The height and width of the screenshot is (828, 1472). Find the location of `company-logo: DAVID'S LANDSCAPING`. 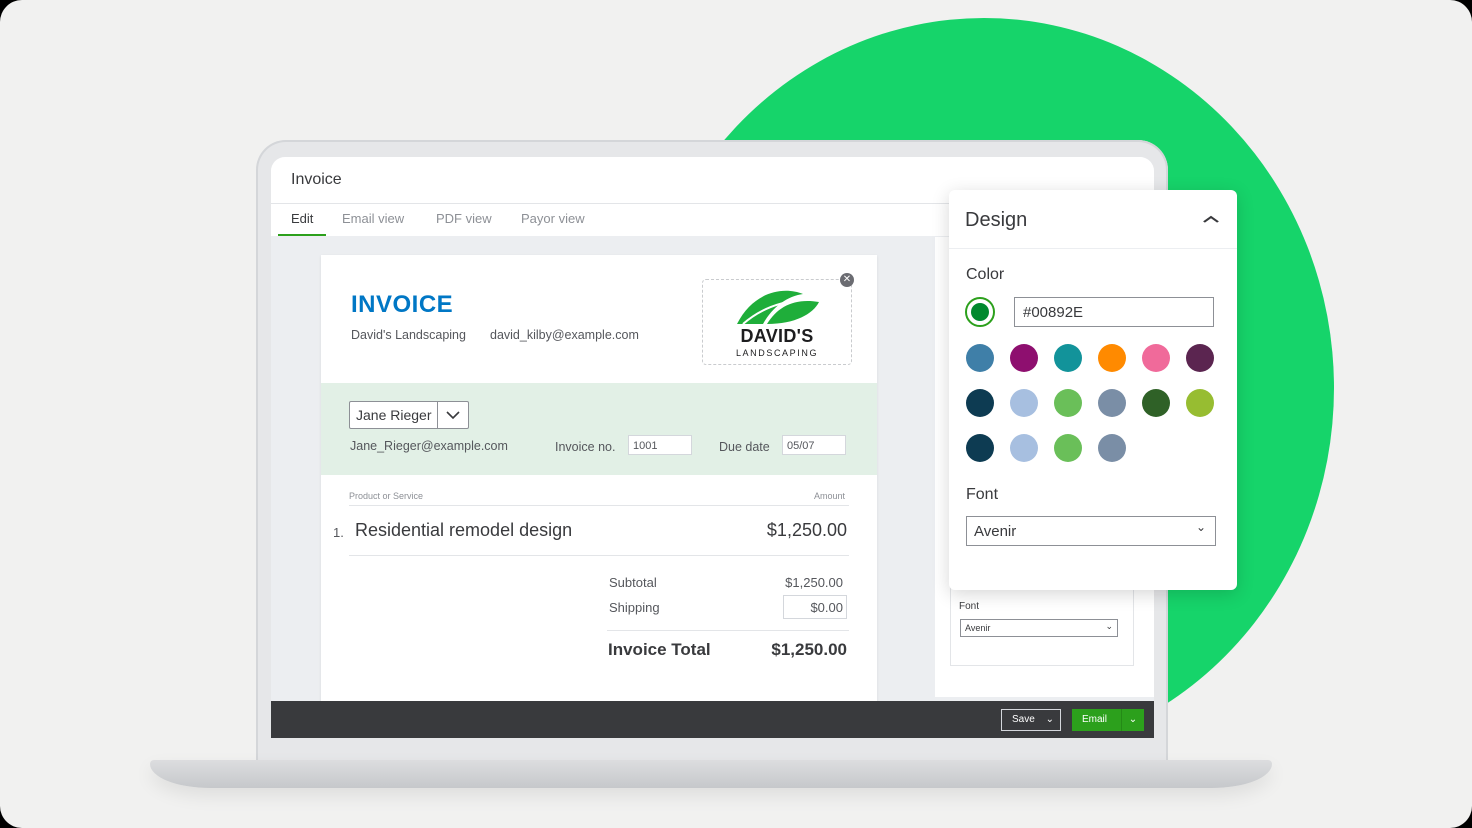

company-logo: DAVID'S LANDSCAPING is located at coordinates (777, 322).